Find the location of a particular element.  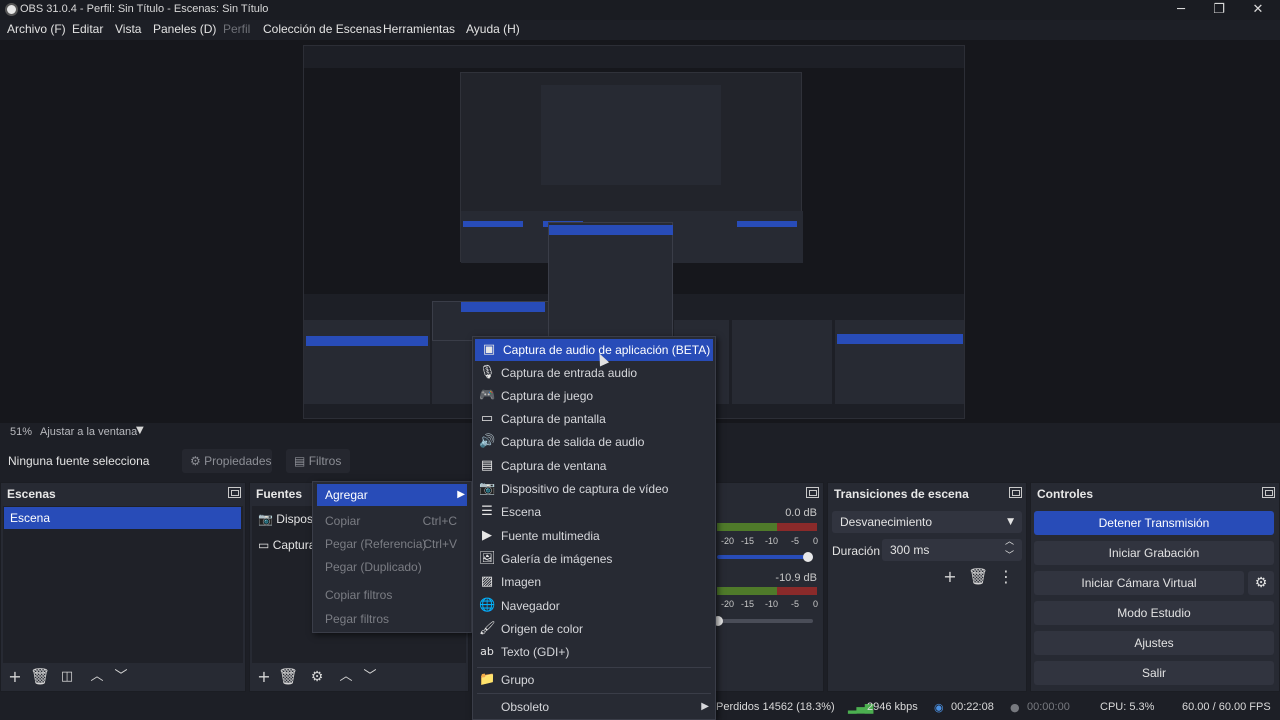

menu-item-label: Navegador is located at coordinates (530, 606).